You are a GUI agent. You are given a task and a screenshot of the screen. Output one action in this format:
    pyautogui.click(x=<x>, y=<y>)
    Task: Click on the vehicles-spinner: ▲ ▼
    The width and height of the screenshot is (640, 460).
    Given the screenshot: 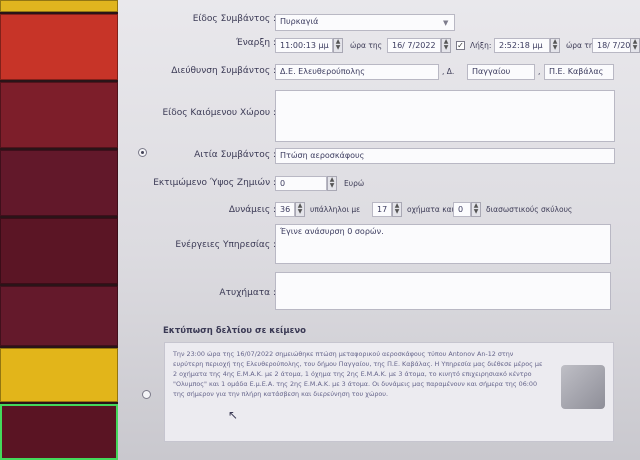 What is the action you would take?
    pyautogui.click(x=397, y=209)
    